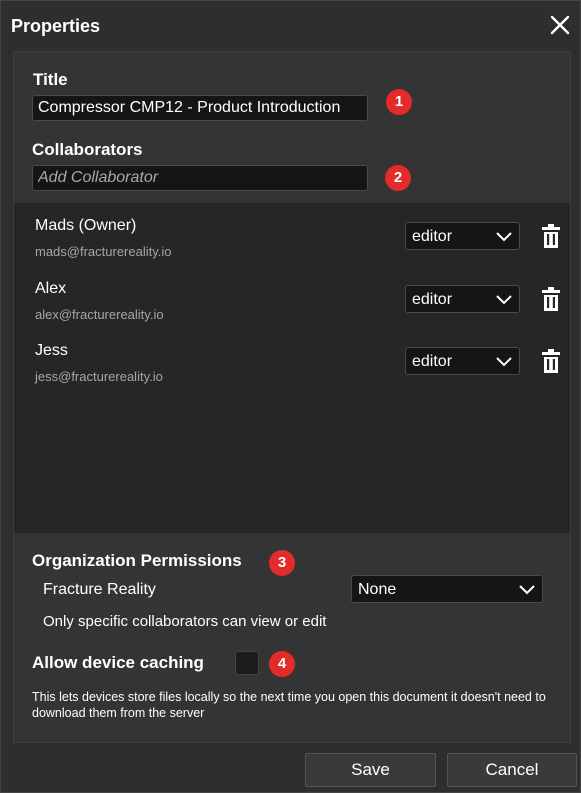 The image size is (581, 793). I want to click on org-permission-select: None, so click(447, 589).